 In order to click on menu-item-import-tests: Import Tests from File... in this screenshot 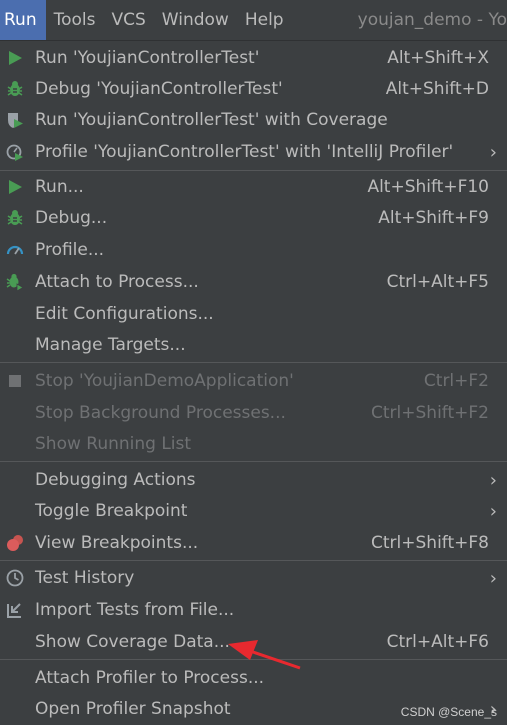, I will do `click(253, 610)`.